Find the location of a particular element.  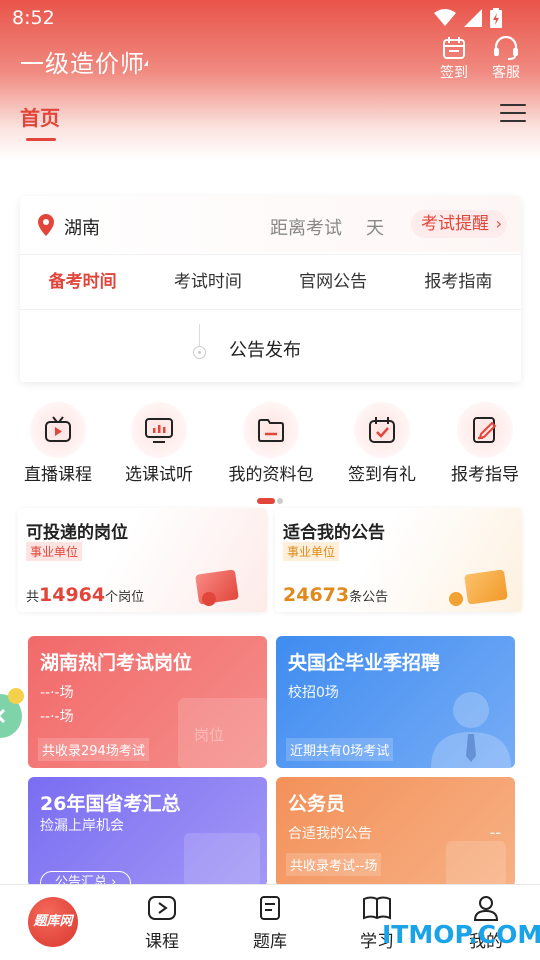

edit-document-icon is located at coordinates (485, 430).